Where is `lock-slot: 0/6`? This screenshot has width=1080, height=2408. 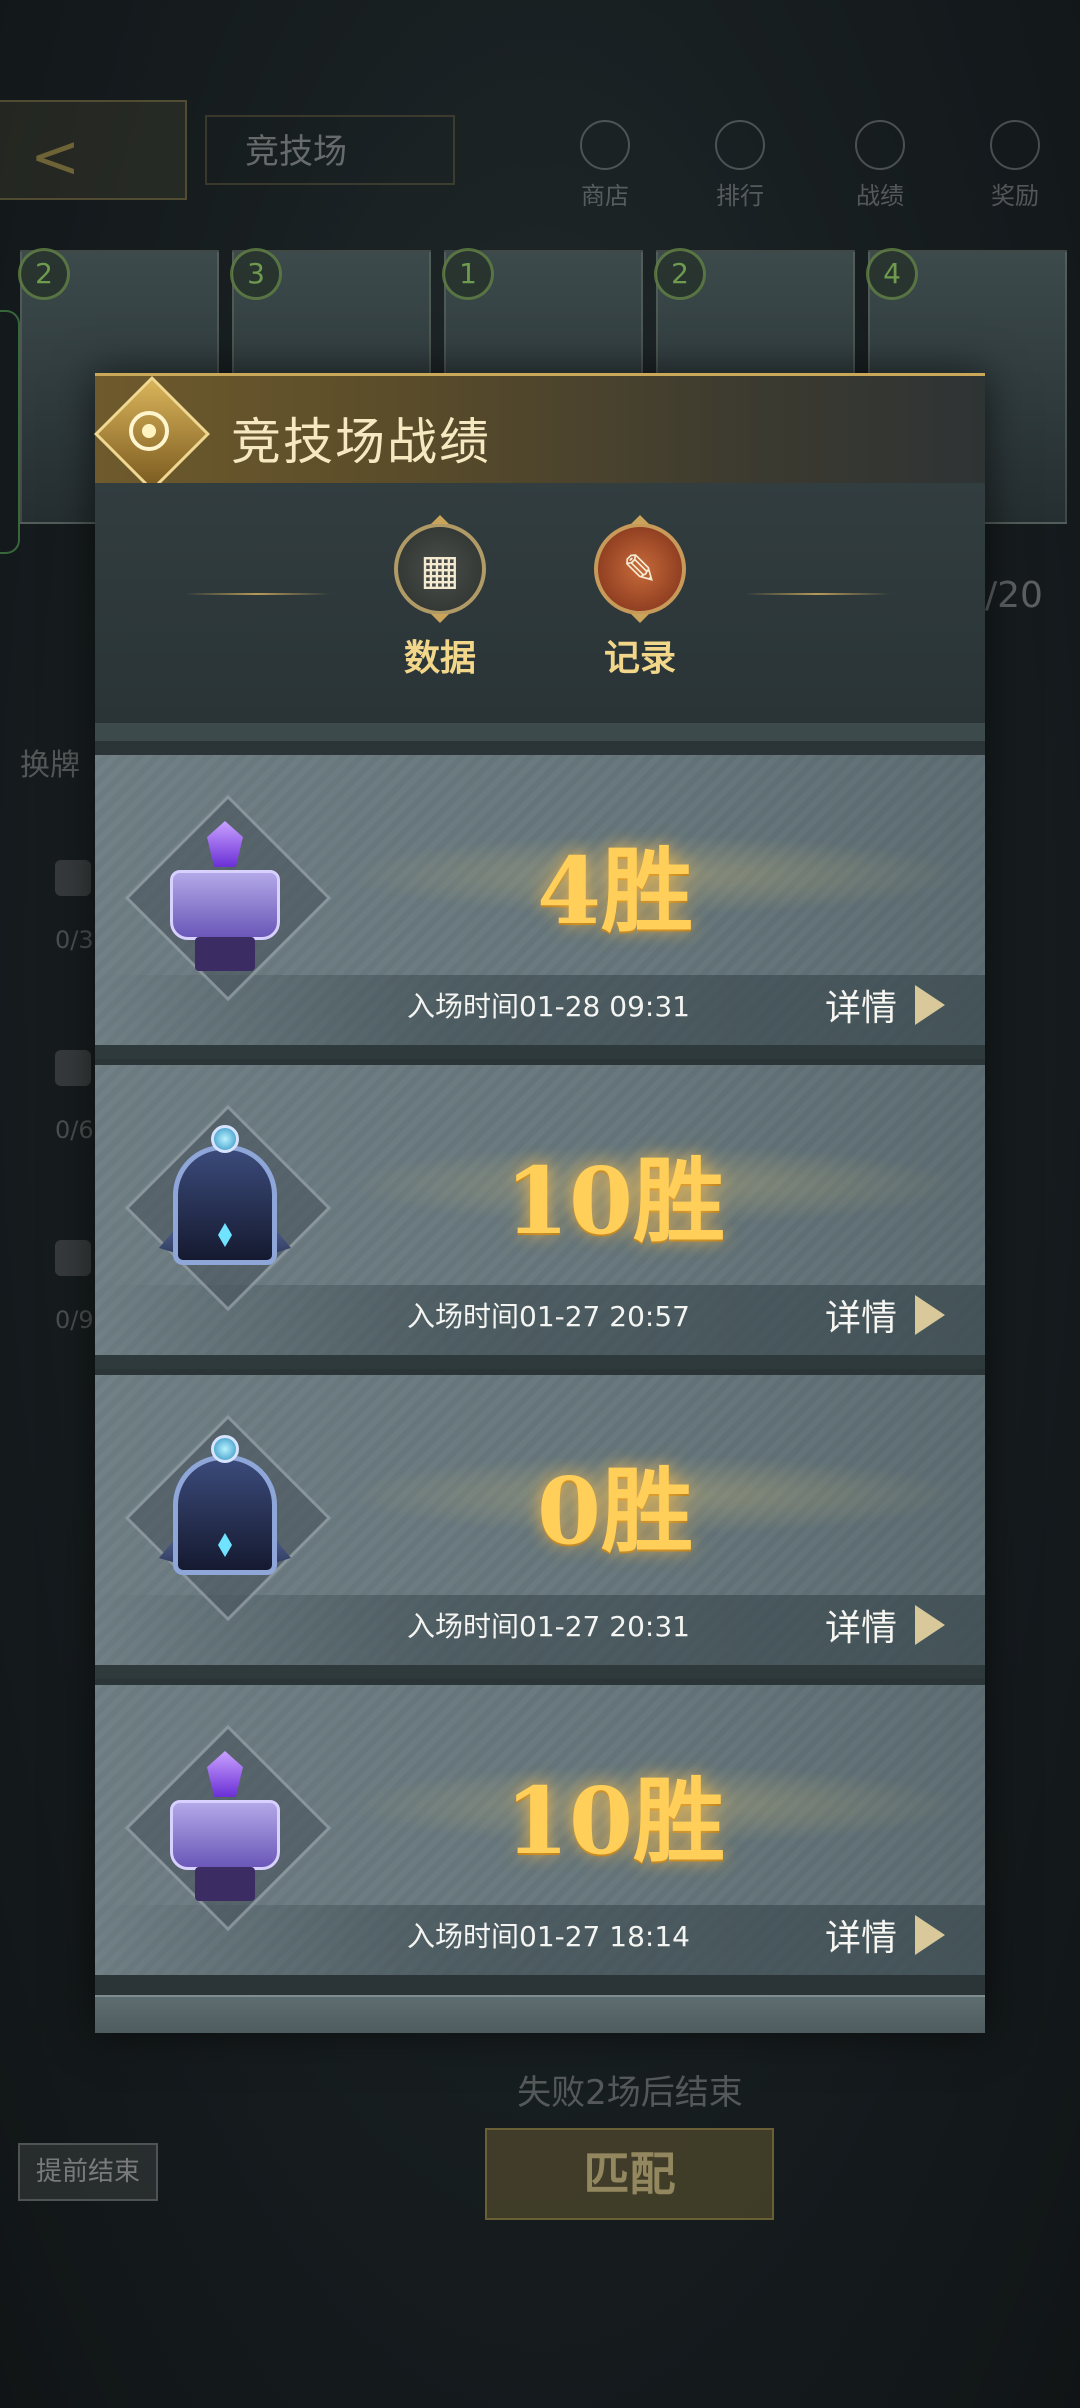
lock-slot: 0/6 is located at coordinates (77, 1097).